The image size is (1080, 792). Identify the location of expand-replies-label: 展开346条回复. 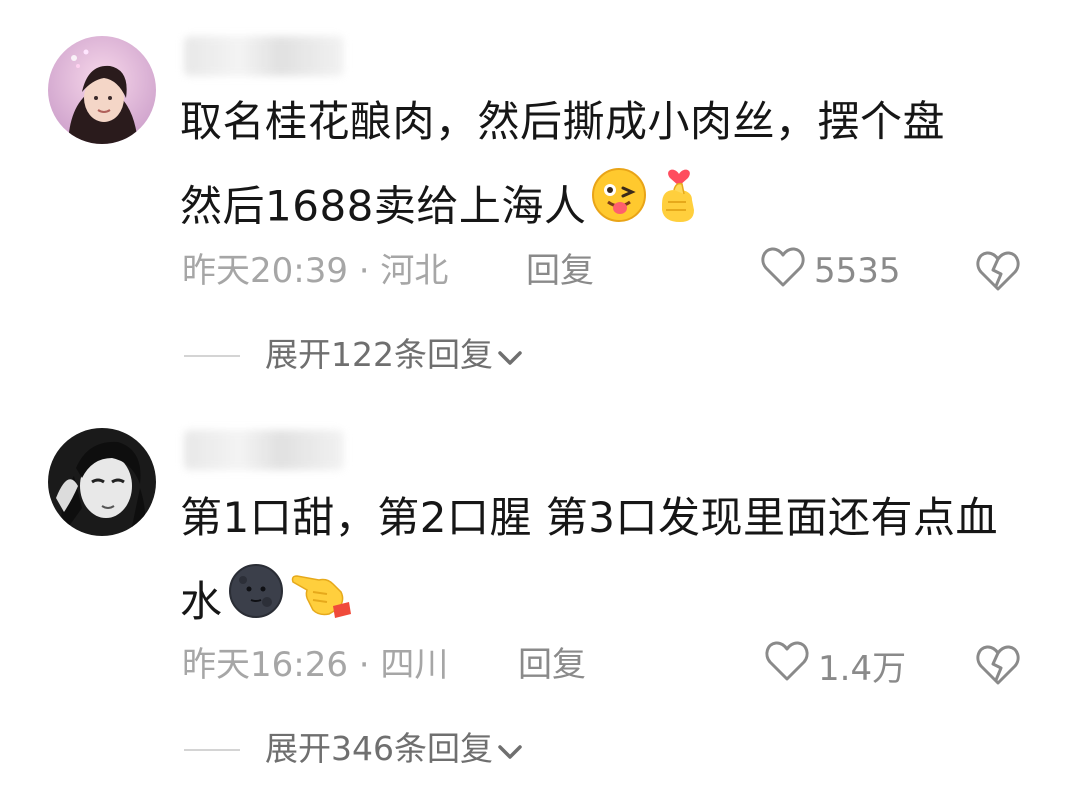
(394, 750).